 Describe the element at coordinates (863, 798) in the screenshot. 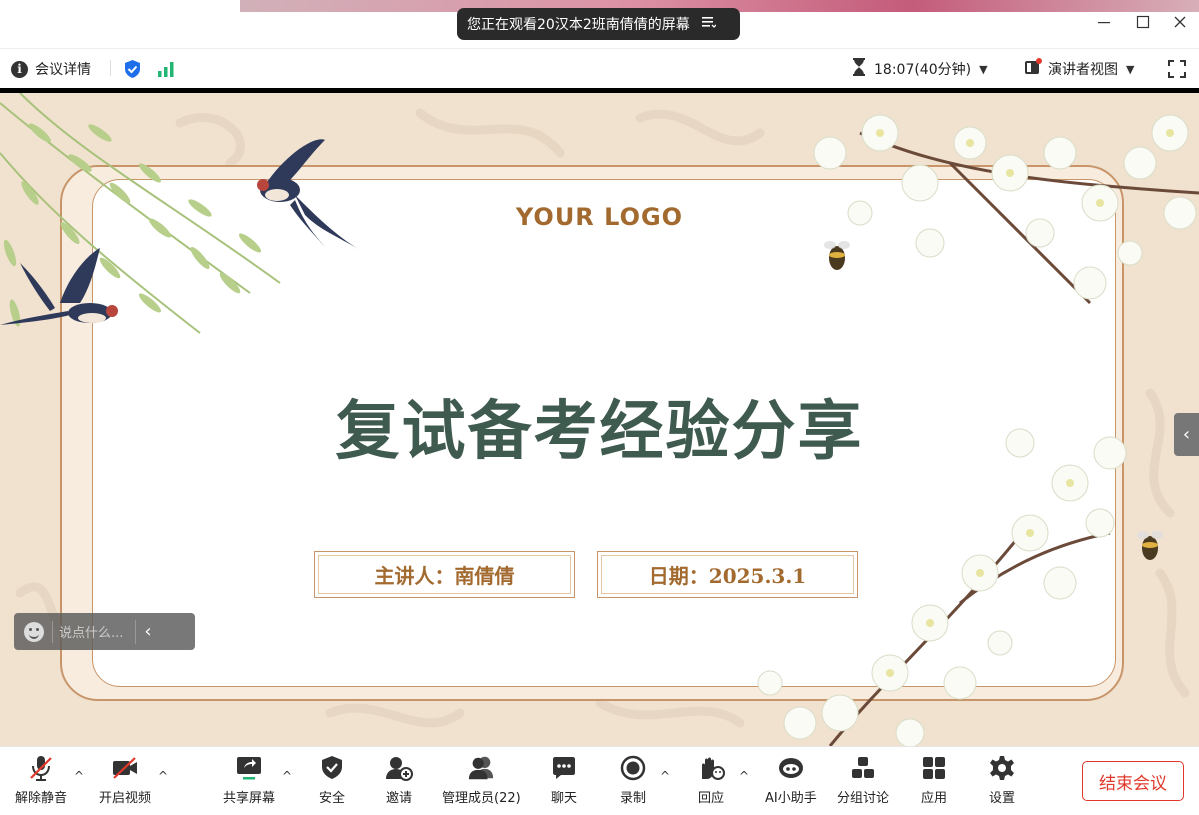

I see `breakout-rooms-label: 分组讨论` at that location.